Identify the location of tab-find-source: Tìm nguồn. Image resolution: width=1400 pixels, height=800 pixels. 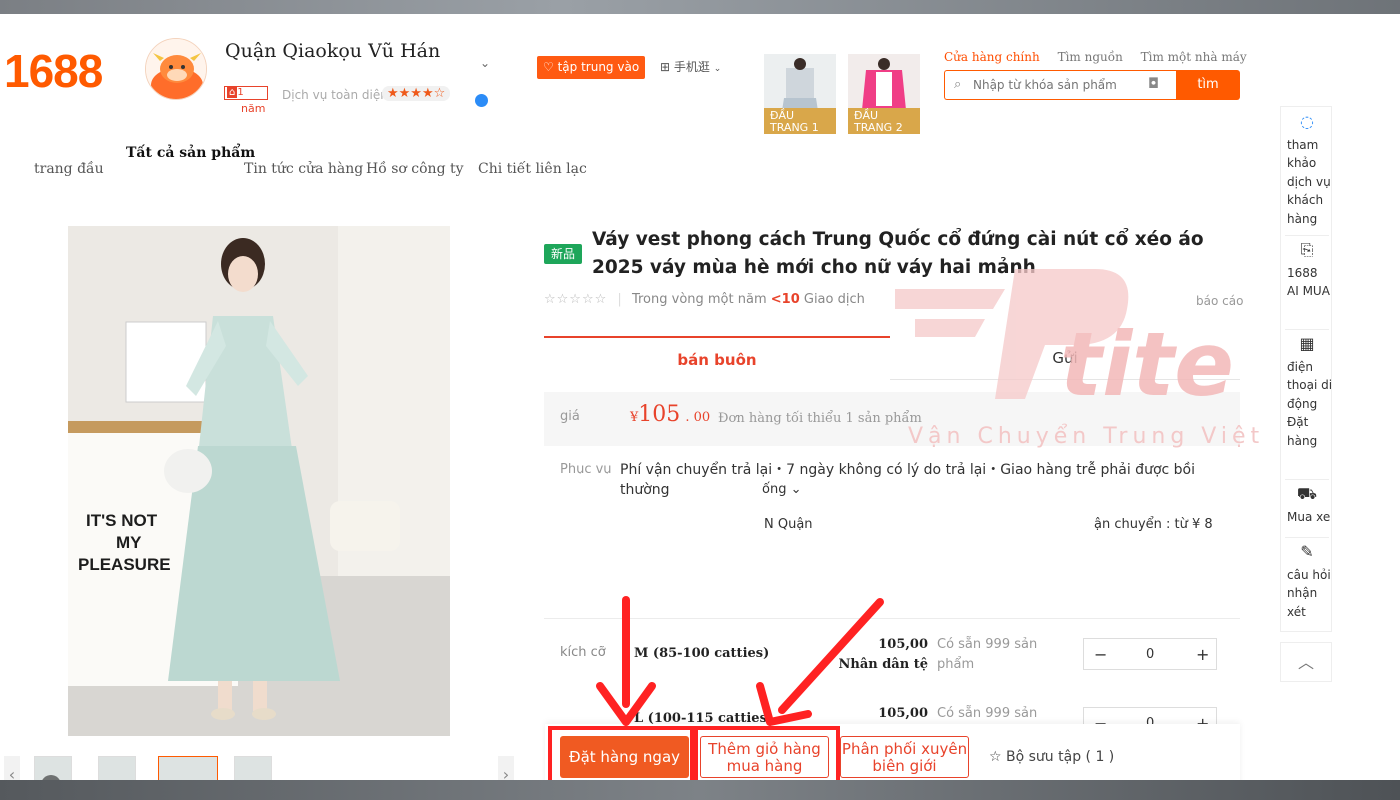
(1090, 57).